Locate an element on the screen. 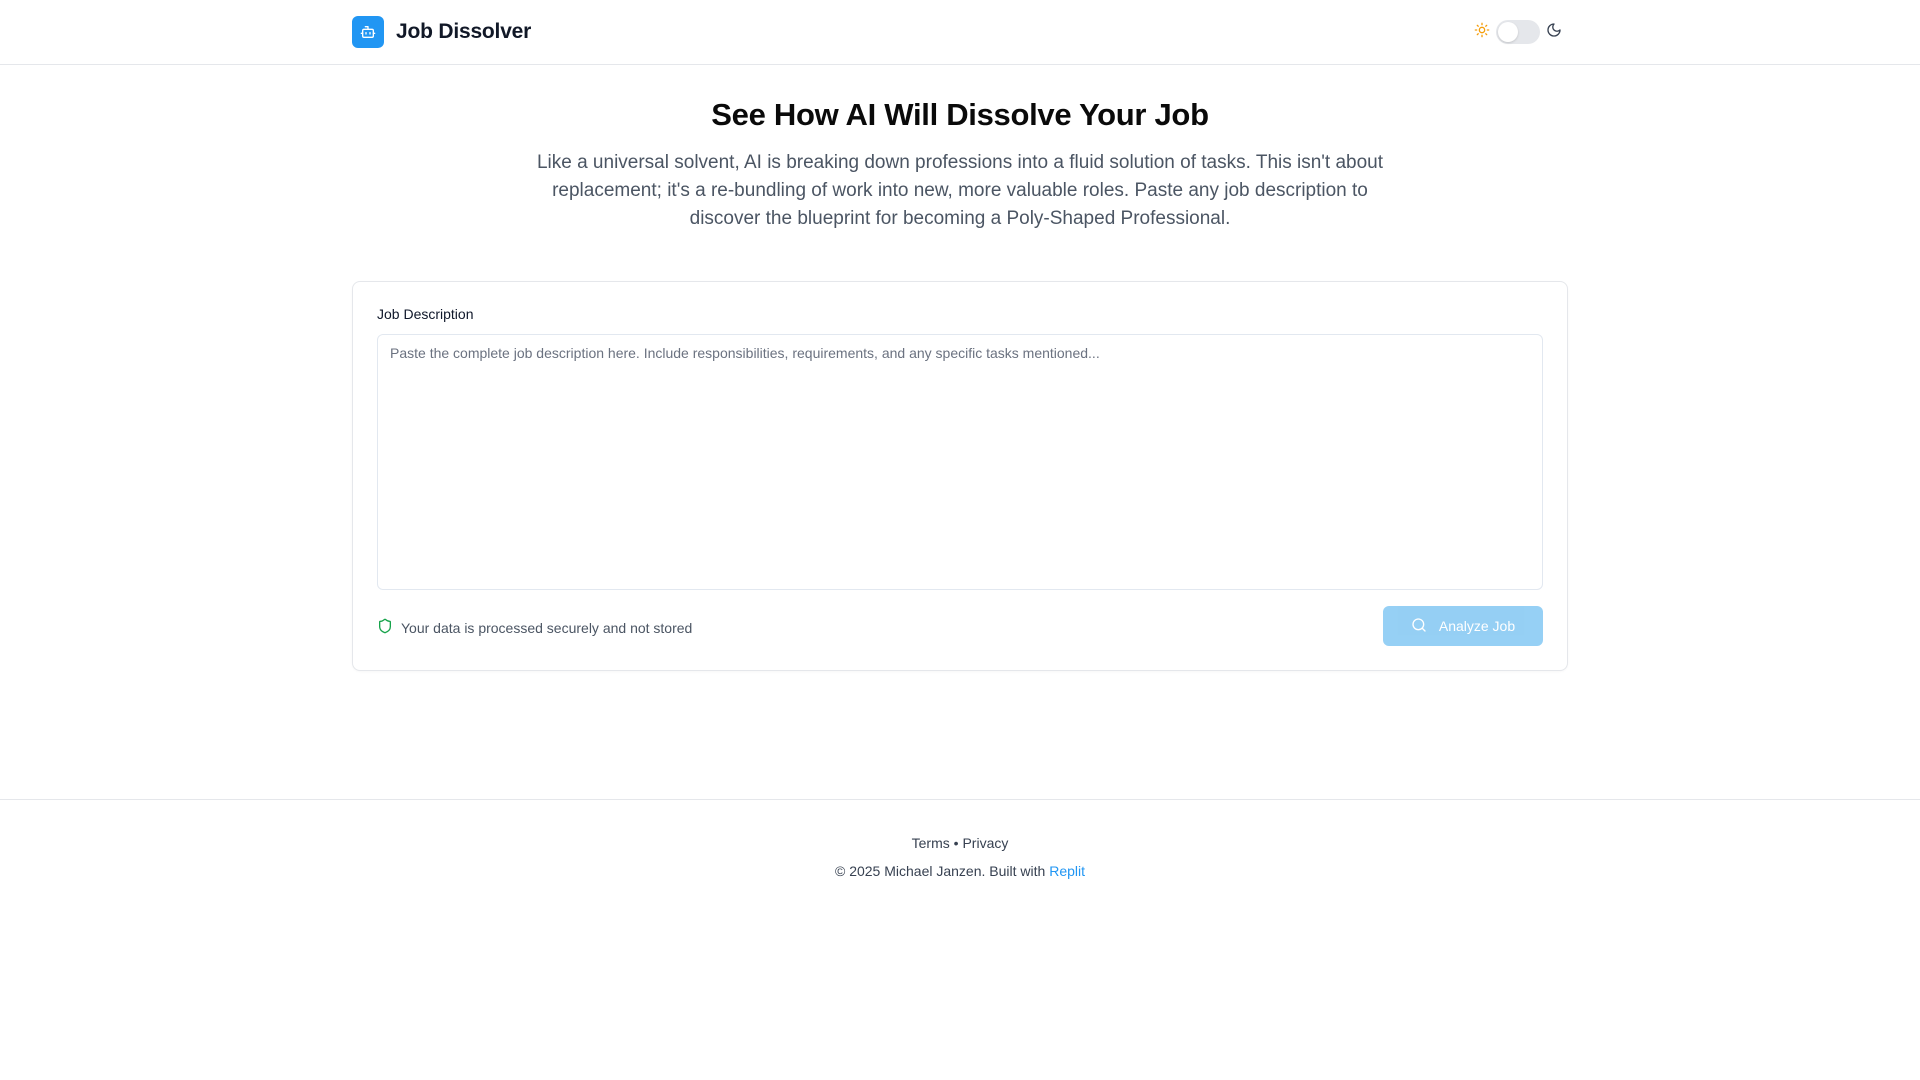  privacy-link: Privacy is located at coordinates (985, 843).